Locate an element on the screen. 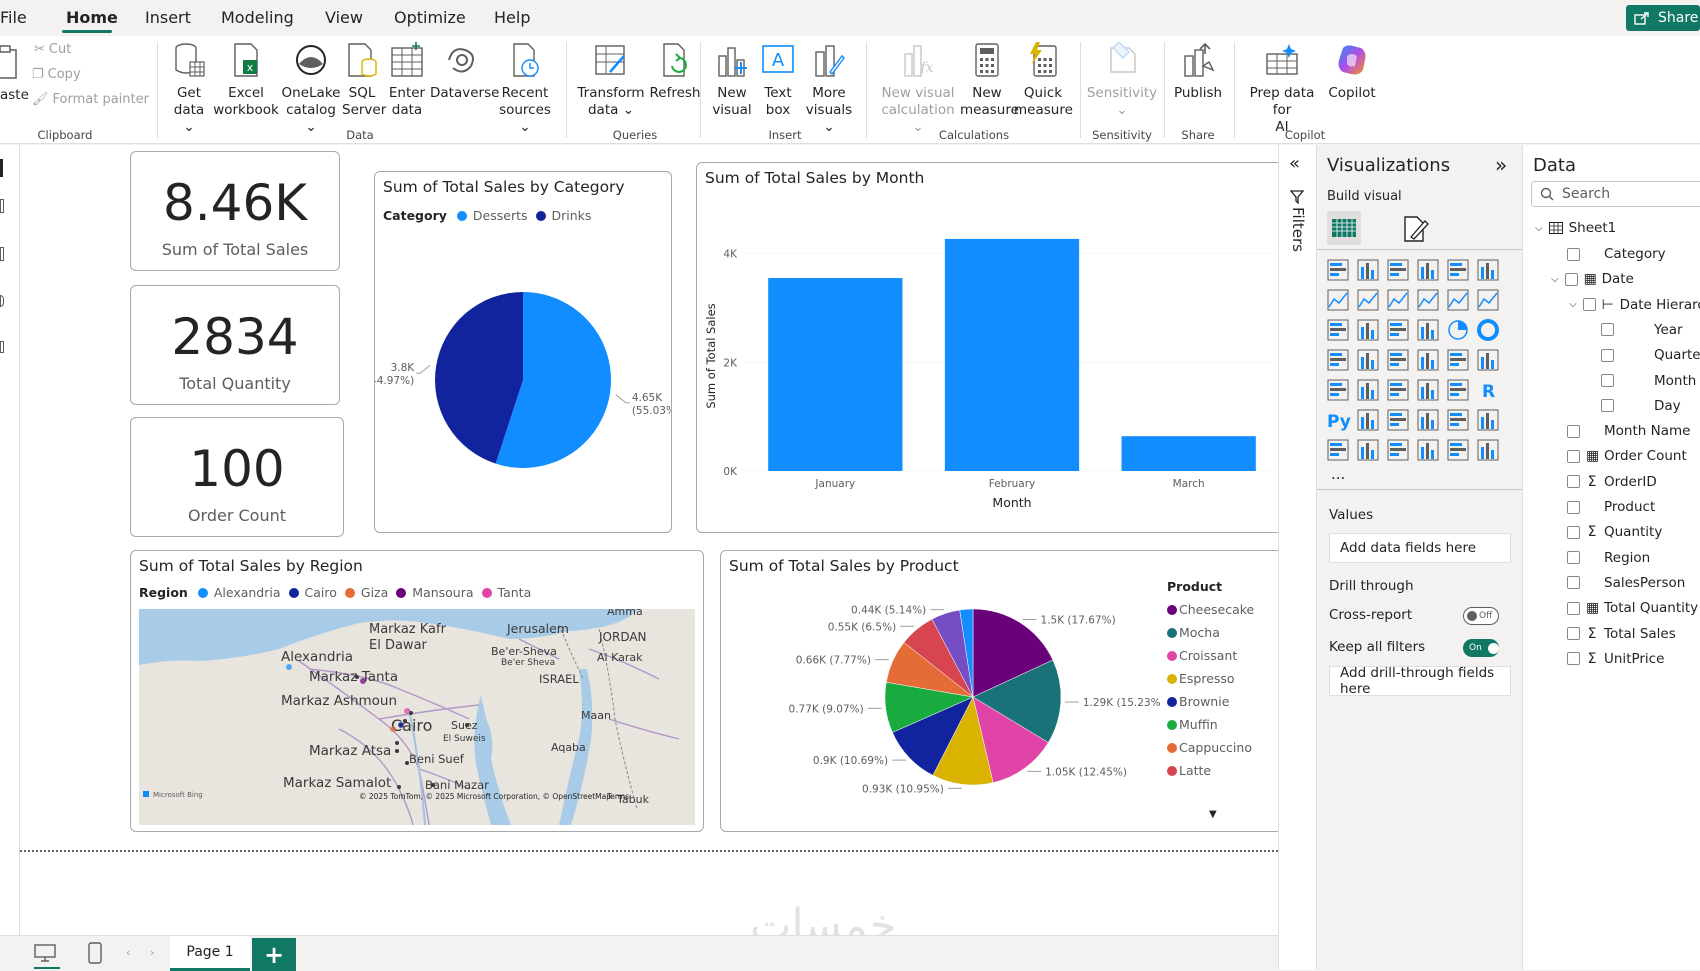  recent-sources-button: Recent sources ⌄ is located at coordinates (525, 86).